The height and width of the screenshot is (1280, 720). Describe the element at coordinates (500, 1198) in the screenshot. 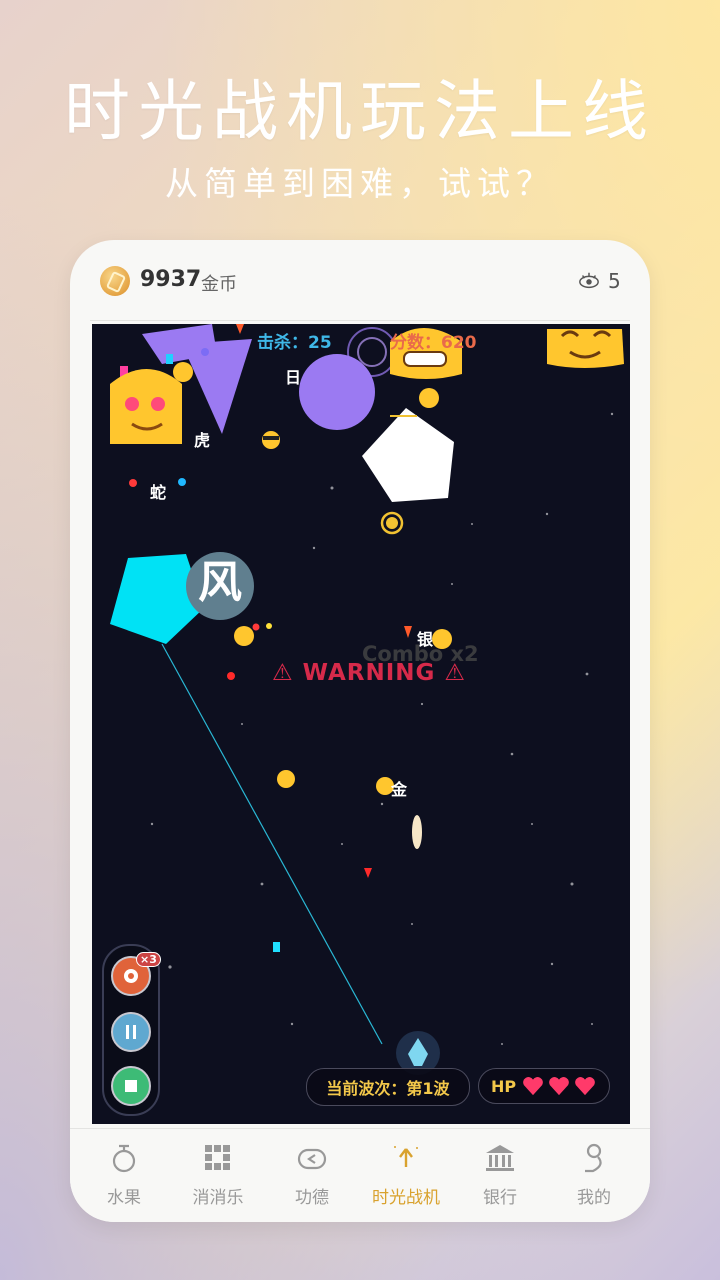

I see `tab-label: 银行` at that location.